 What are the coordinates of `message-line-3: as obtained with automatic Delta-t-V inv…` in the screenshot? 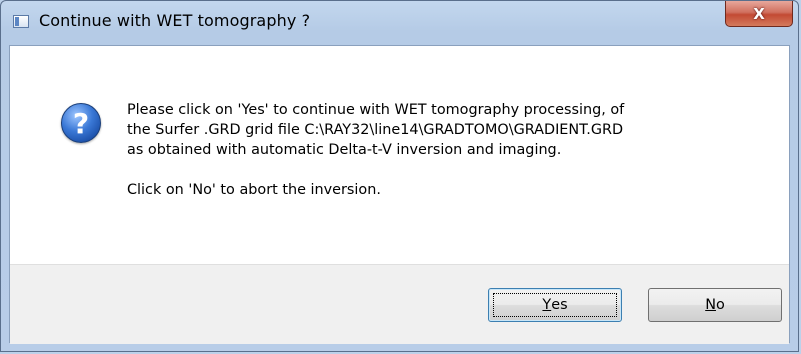 It's located at (344, 150).